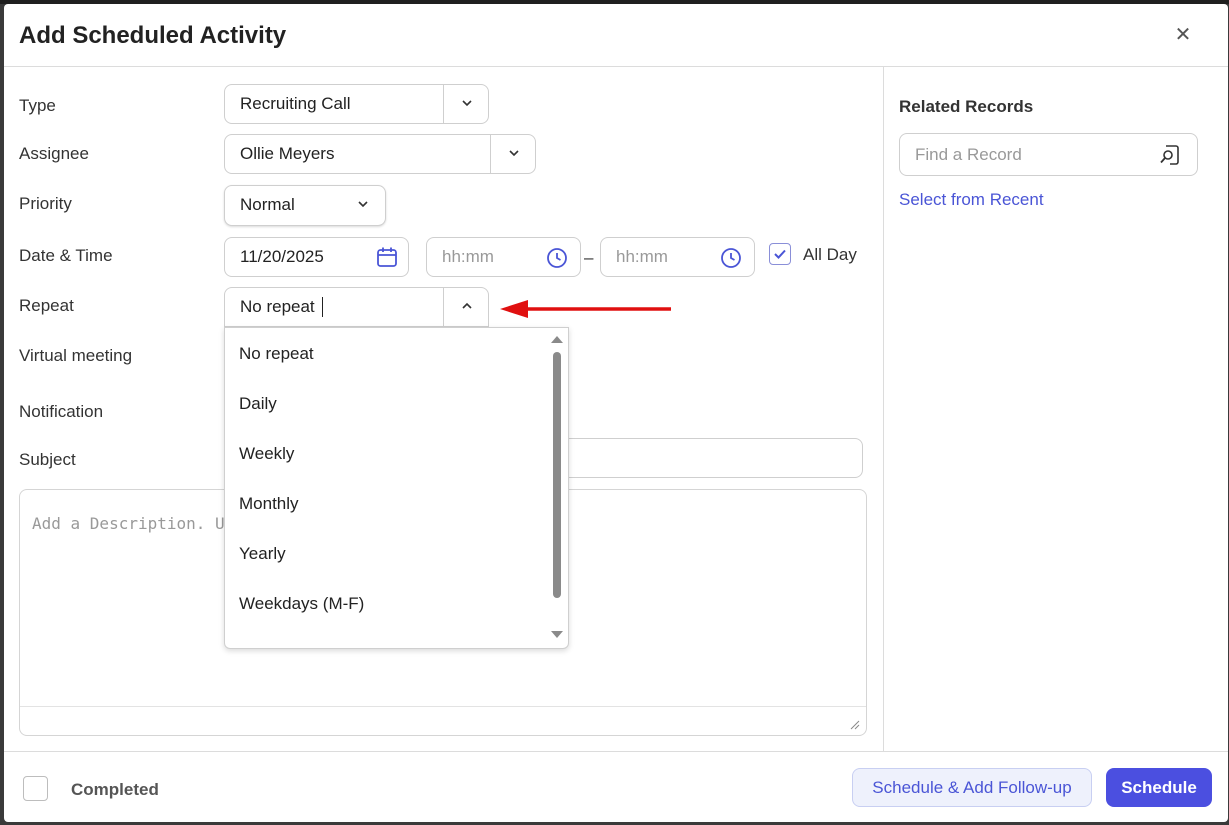  Describe the element at coordinates (282, 256) in the screenshot. I see `date-value: 11/20/2025` at that location.